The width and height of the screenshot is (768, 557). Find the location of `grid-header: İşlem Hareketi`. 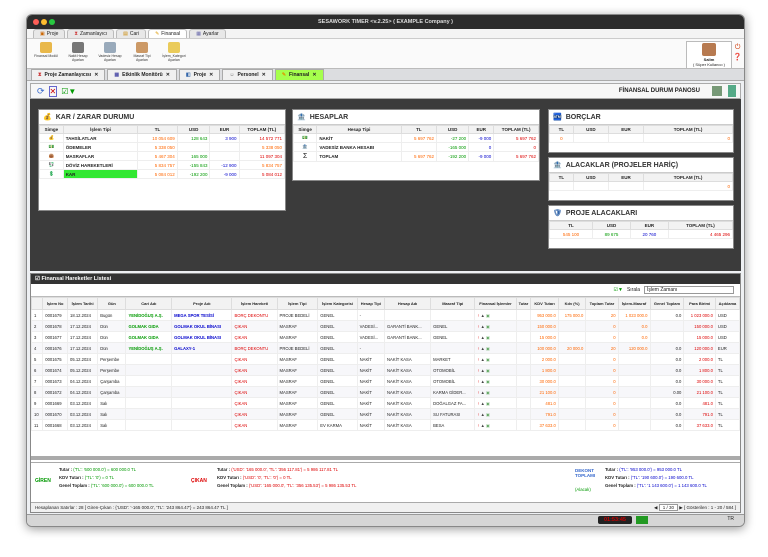

grid-header: İşlem Hareketi is located at coordinates (254, 303).